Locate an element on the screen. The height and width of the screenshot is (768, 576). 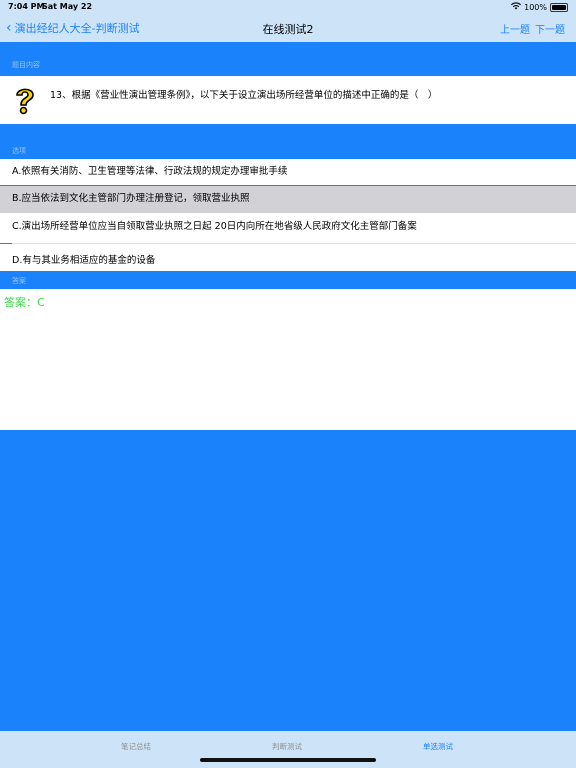
status-time: 7:04 PM is located at coordinates (26, 6).